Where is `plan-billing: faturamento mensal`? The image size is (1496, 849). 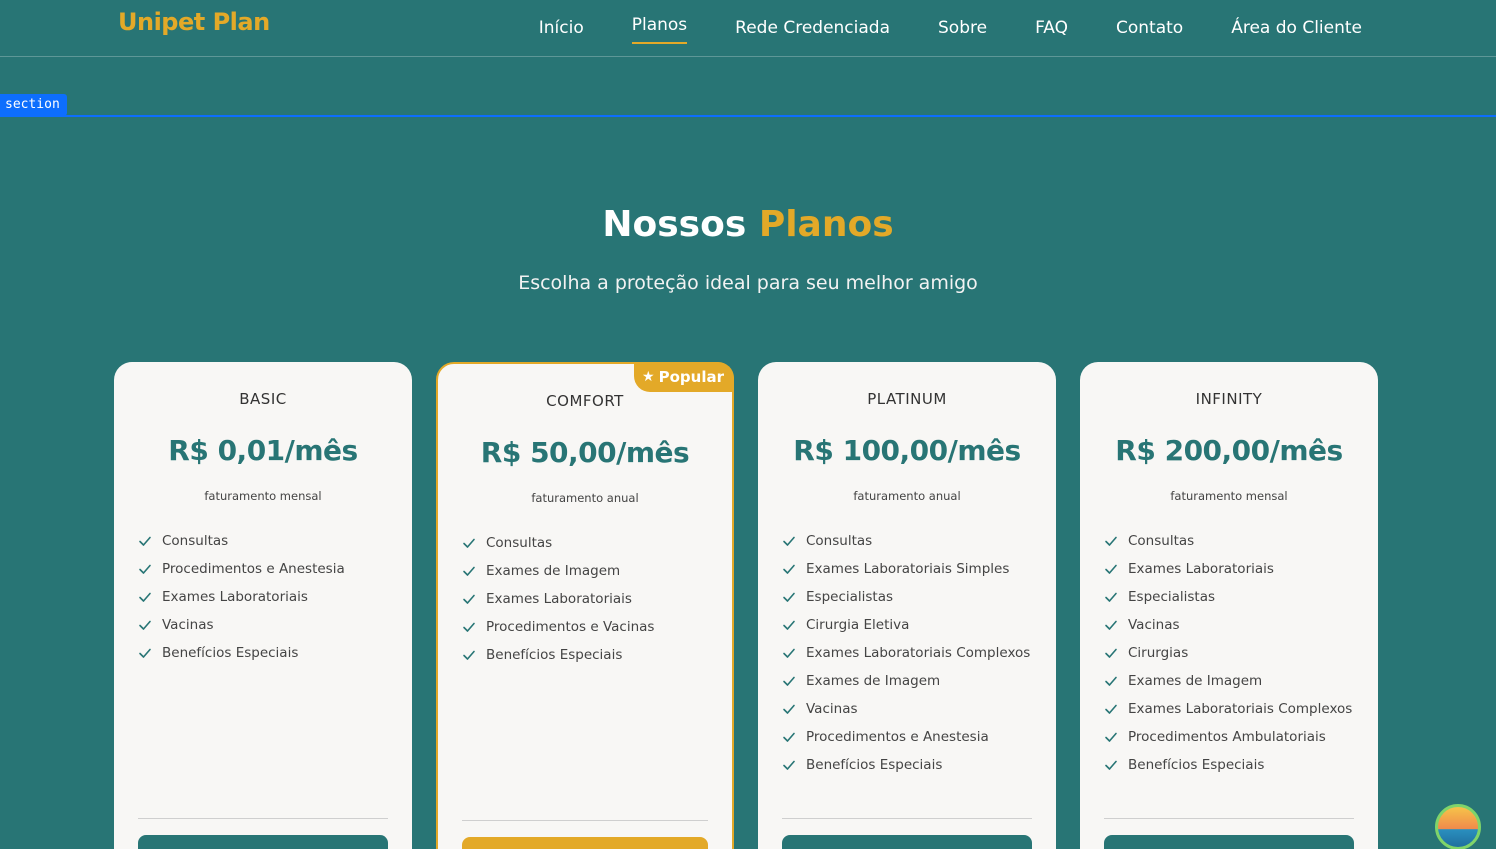 plan-billing: faturamento mensal is located at coordinates (263, 496).